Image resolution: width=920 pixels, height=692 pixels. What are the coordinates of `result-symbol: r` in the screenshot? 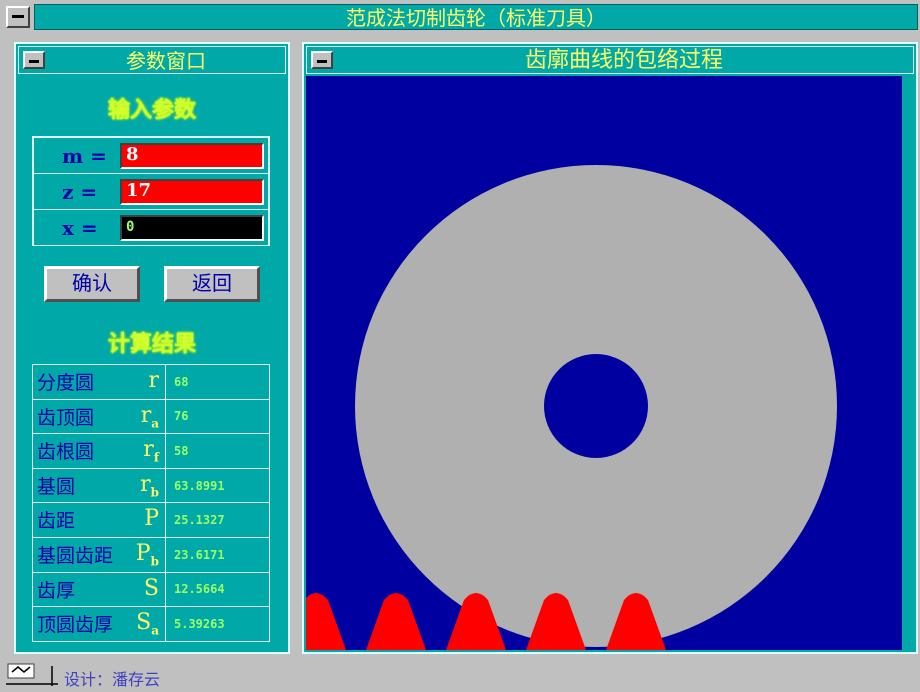 It's located at (153, 381).